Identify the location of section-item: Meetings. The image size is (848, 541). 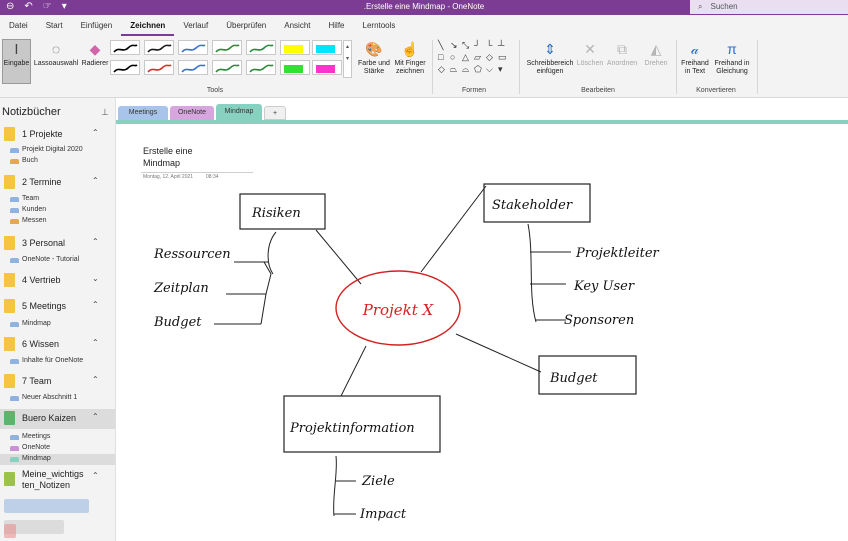
(57, 437).